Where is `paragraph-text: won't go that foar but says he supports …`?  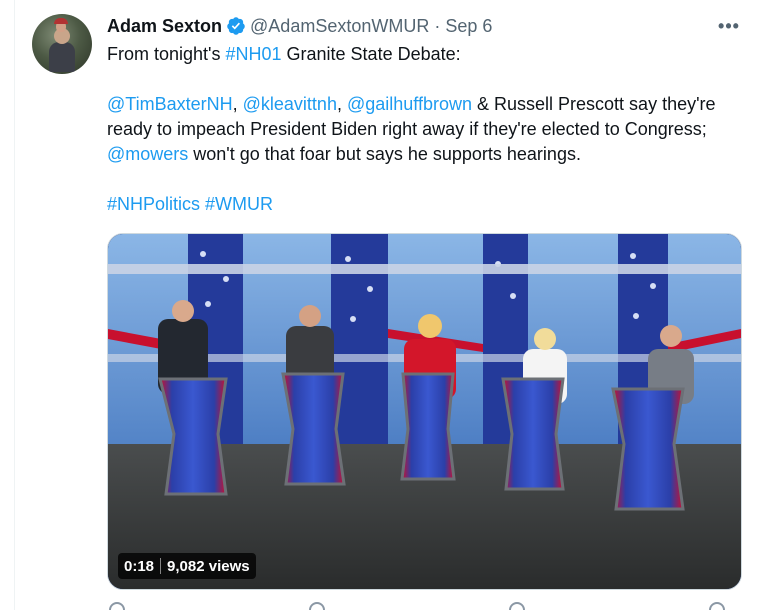
paragraph-text: won't go that foar but says he supports … is located at coordinates (384, 154).